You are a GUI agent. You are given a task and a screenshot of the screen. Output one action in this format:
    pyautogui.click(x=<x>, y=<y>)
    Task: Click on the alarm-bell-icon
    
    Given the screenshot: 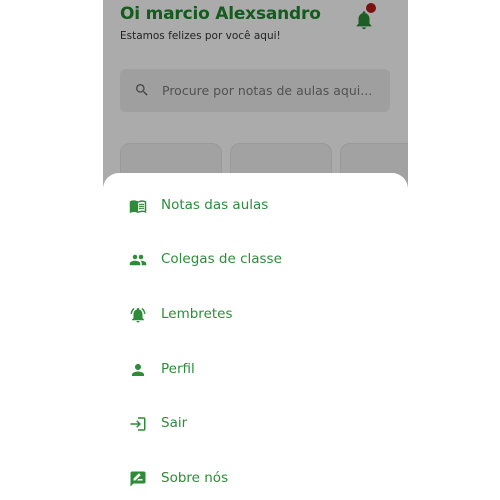 What is the action you would take?
    pyautogui.click(x=138, y=315)
    